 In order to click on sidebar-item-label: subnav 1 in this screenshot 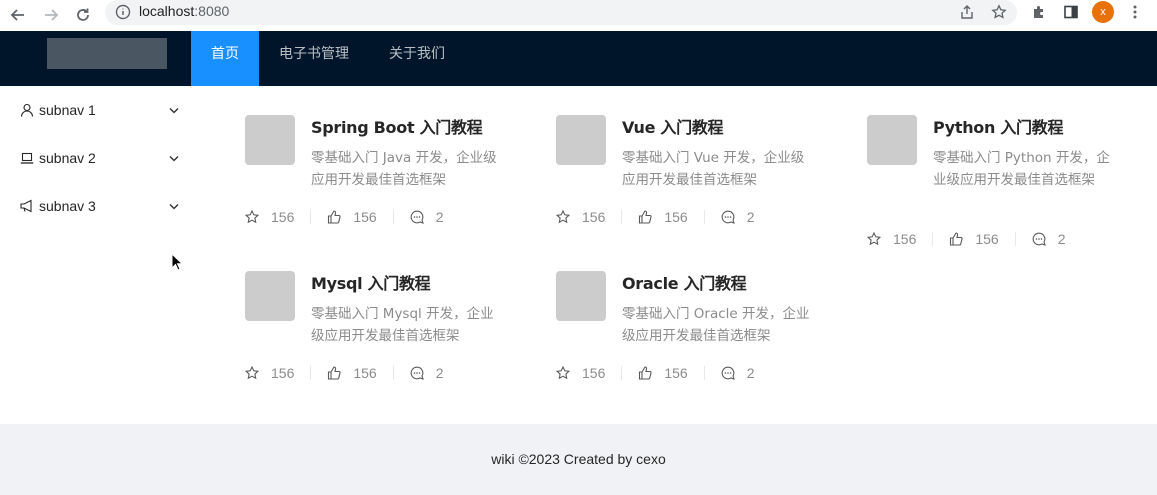, I will do `click(67, 110)`.